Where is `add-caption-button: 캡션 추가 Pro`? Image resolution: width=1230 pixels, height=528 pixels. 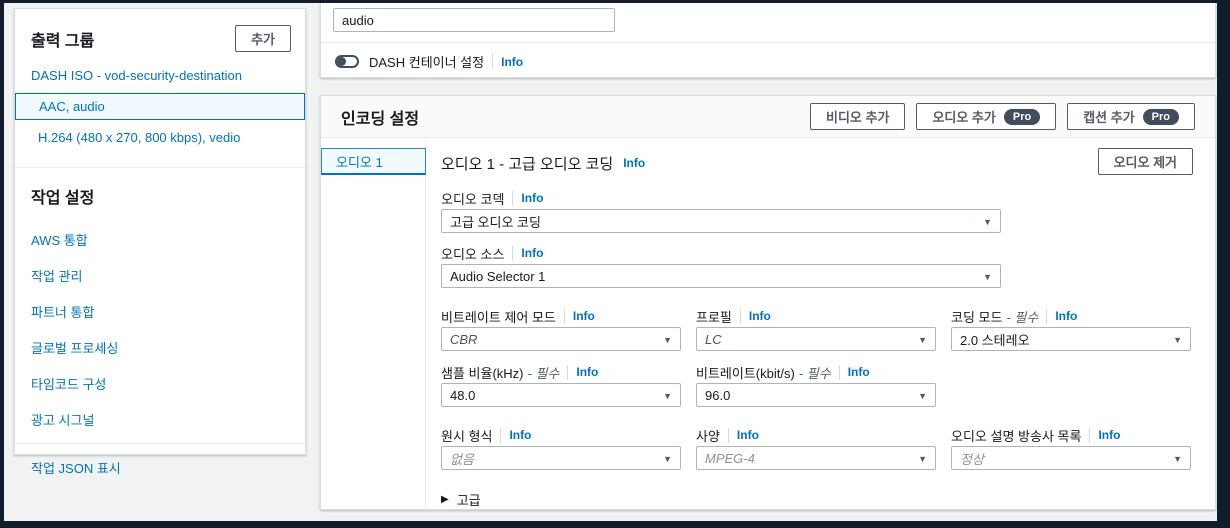 add-caption-button: 캡션 추가 Pro is located at coordinates (1131, 116).